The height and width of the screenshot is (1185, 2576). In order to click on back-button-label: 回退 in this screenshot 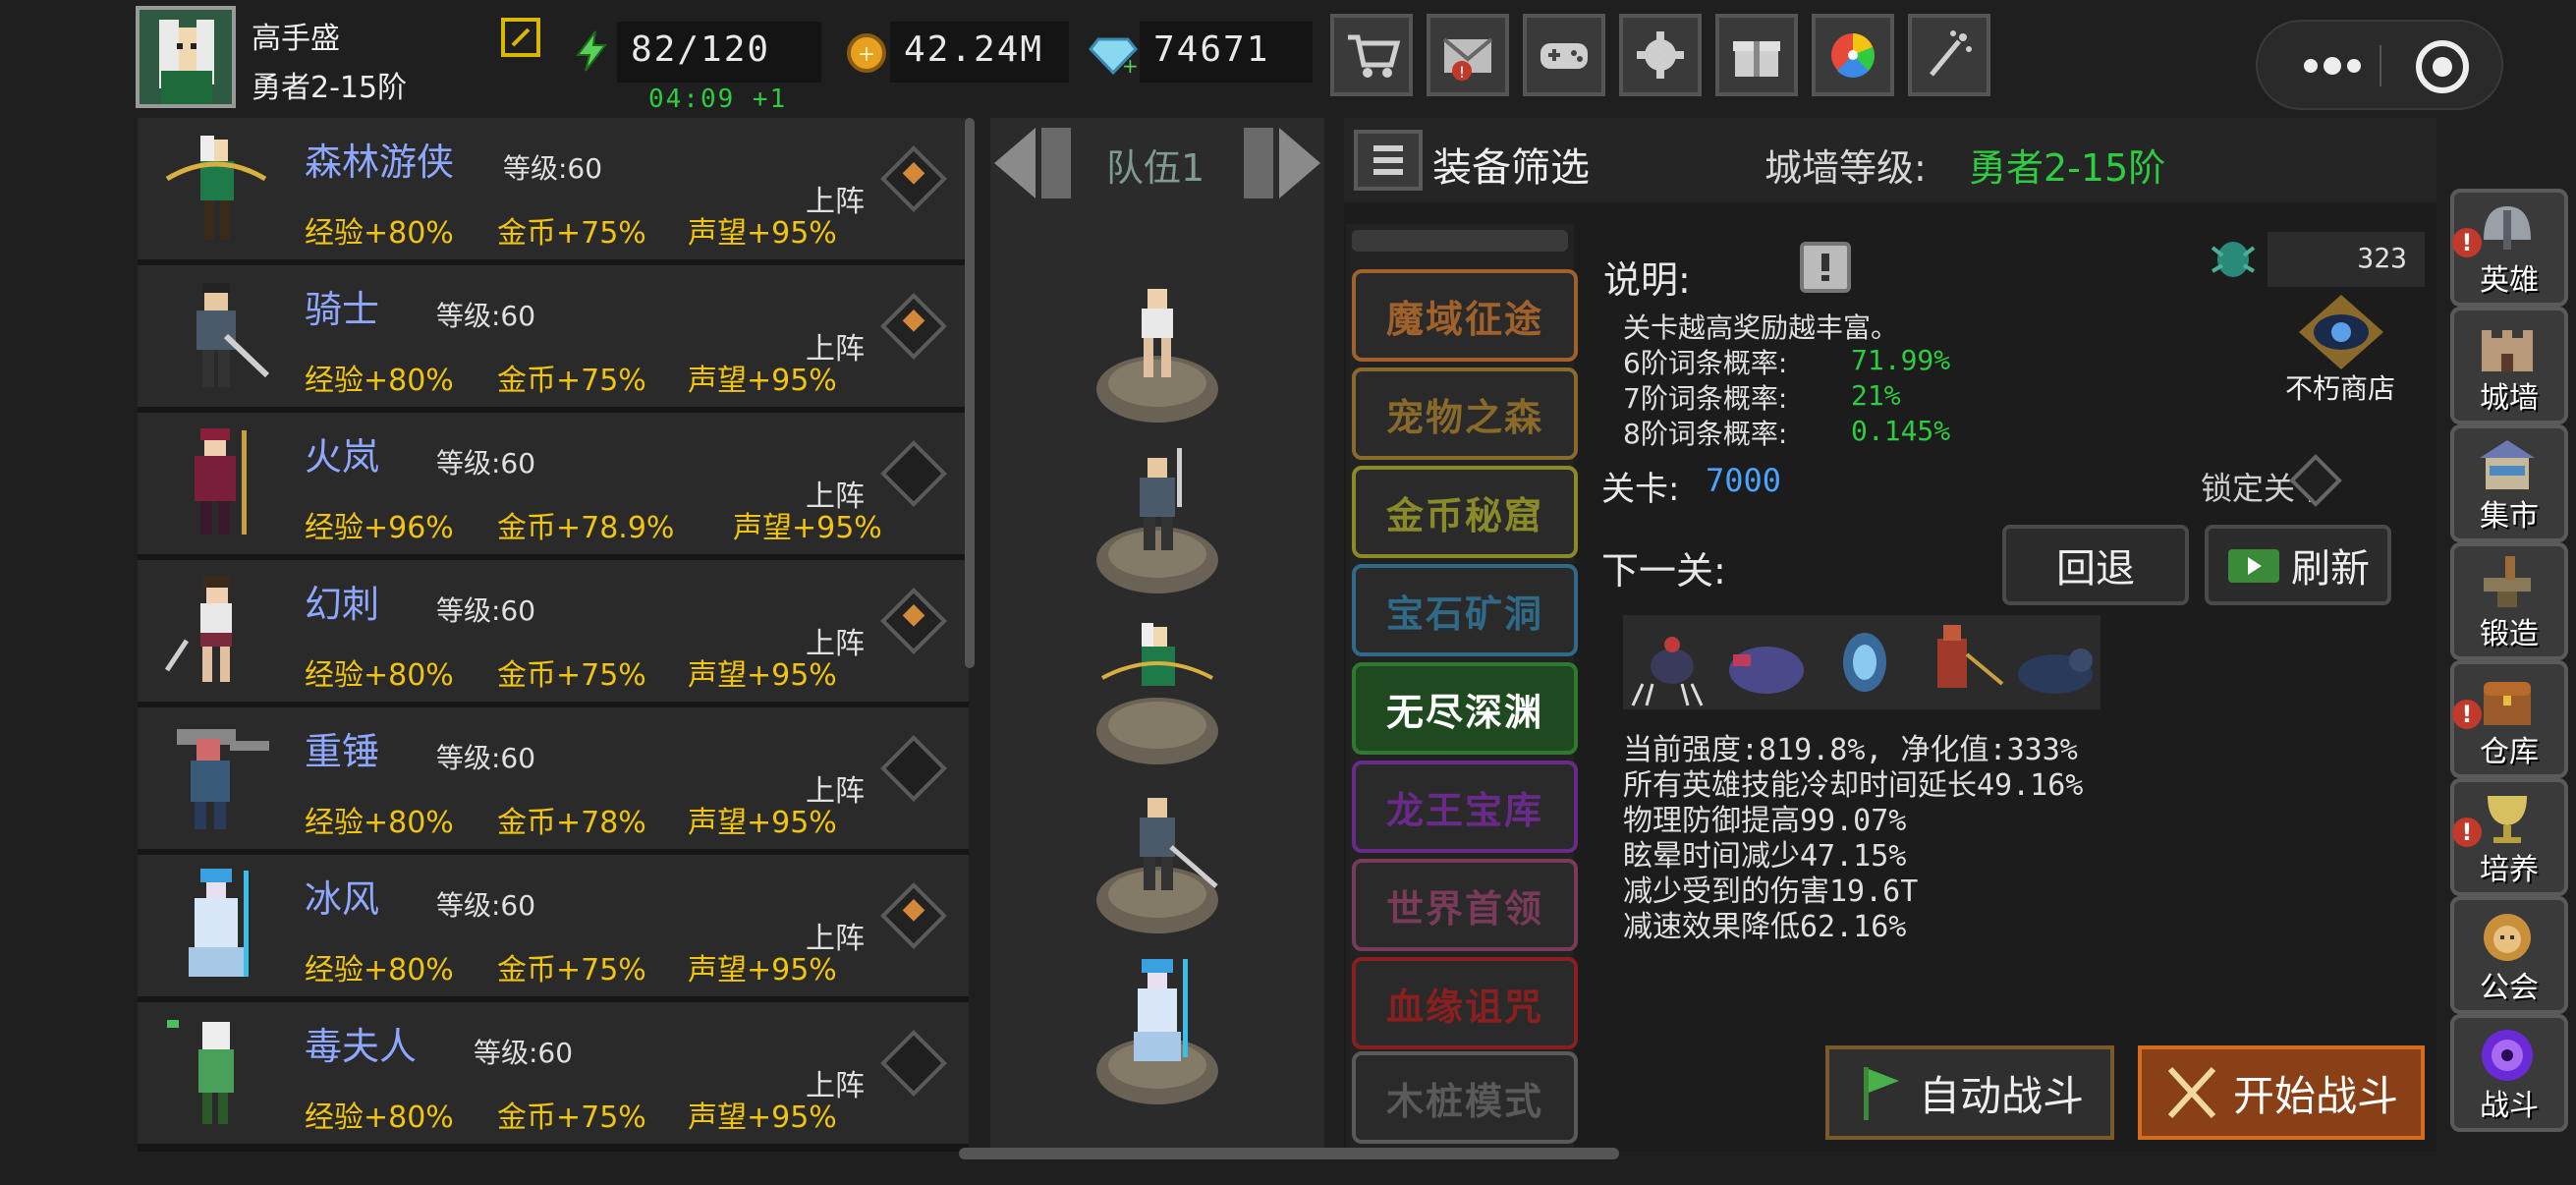, I will do `click(2095, 569)`.